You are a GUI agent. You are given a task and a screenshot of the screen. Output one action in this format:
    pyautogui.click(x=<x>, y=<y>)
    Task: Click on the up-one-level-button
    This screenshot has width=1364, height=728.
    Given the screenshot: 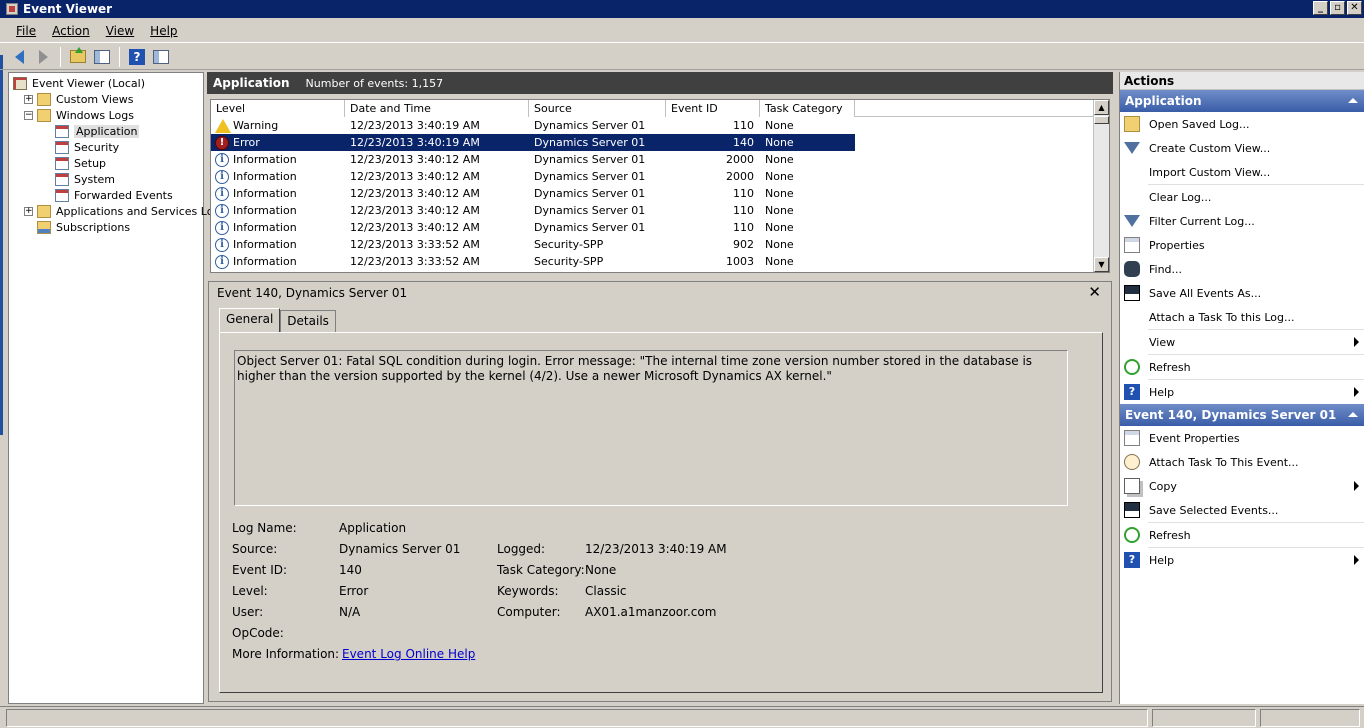 What is the action you would take?
    pyautogui.click(x=78, y=57)
    